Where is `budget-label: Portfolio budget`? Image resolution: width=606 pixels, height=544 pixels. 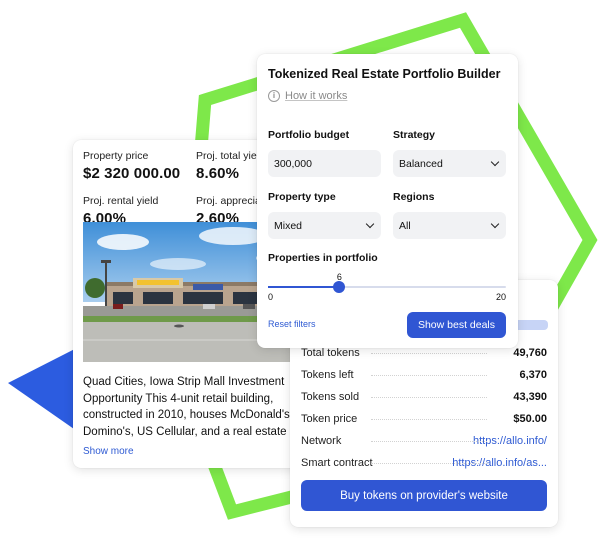 budget-label: Portfolio budget is located at coordinates (309, 135).